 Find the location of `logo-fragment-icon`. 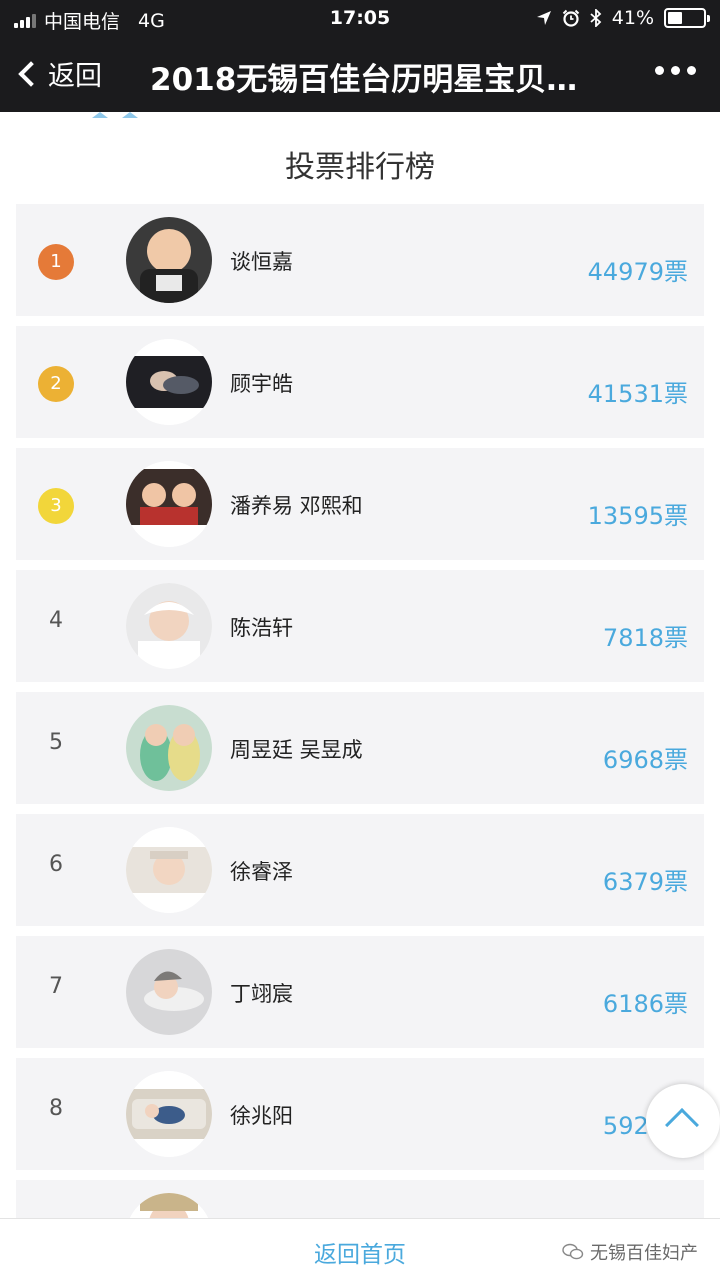

logo-fragment-icon is located at coordinates (115, 115).